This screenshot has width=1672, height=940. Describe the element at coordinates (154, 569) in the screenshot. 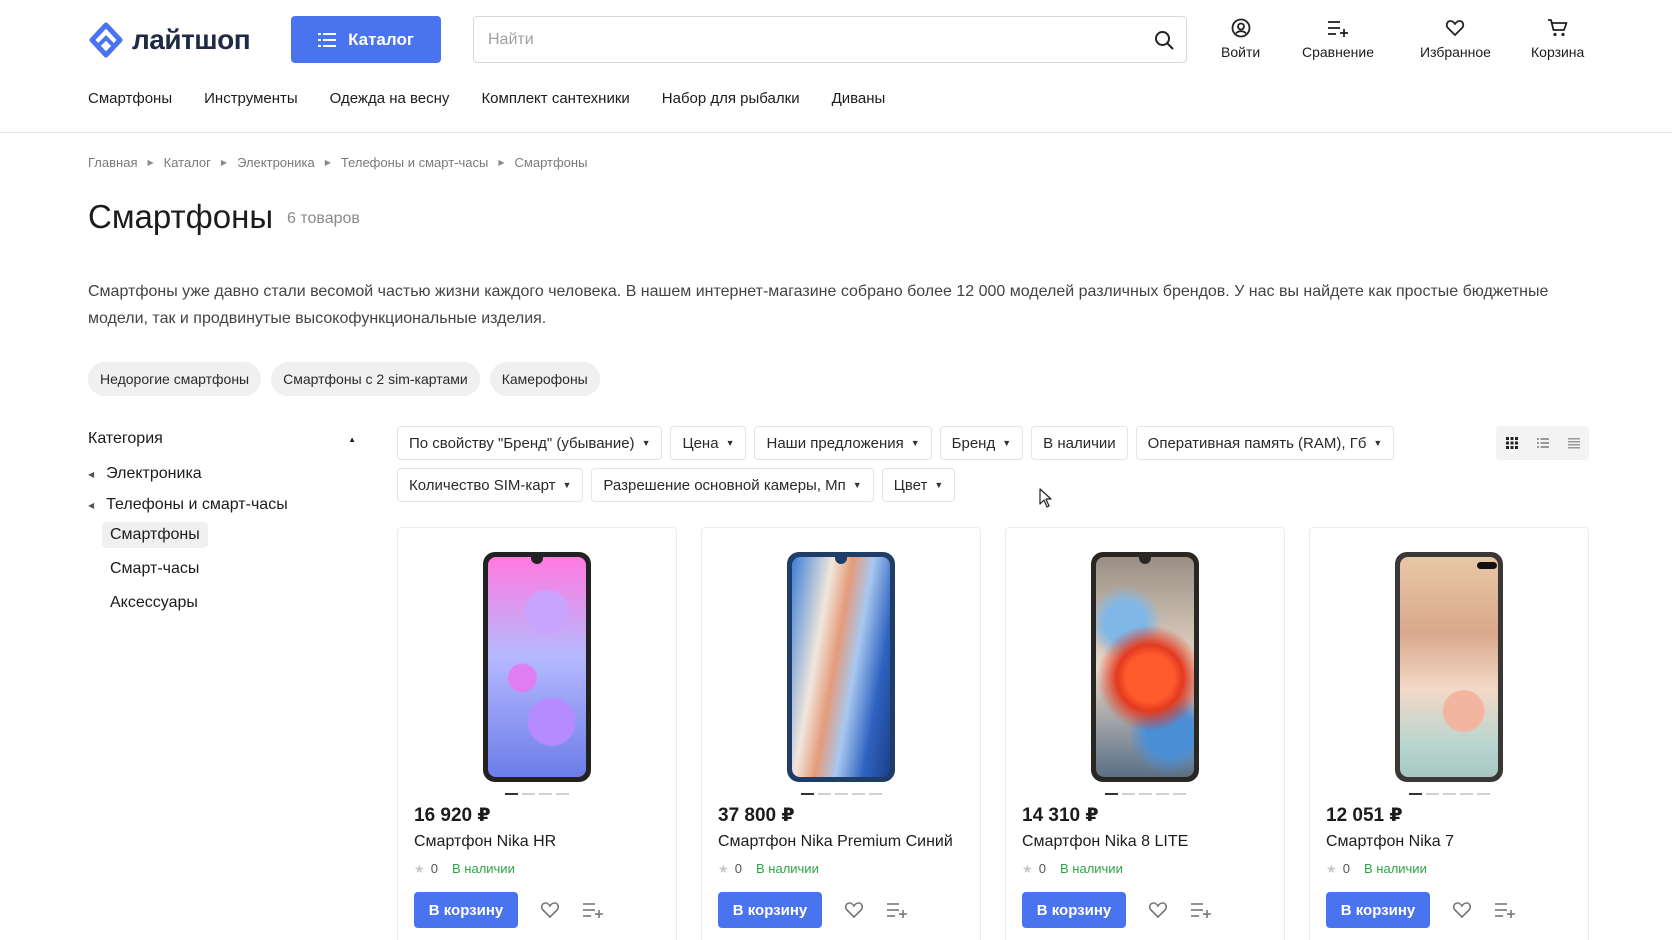

I see `sidebar-subitem-smartwatches: Смарт-часы` at that location.